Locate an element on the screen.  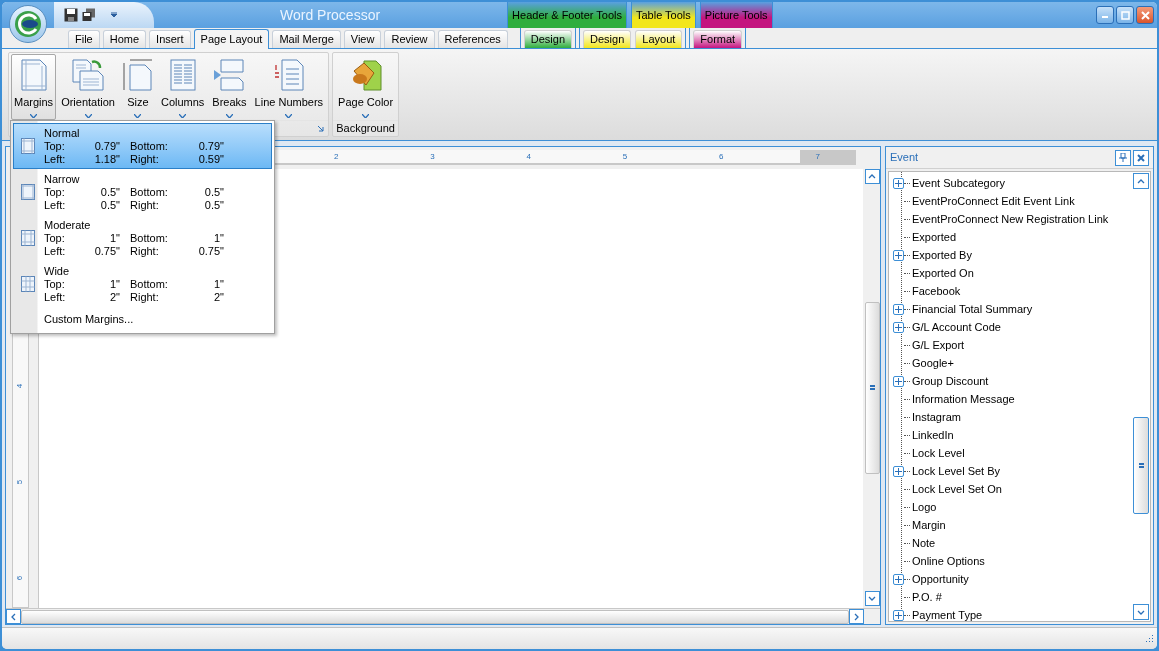
menu-item: Normal Top: 0.79" Bottom: 0.79" Left: 1.18" Right: 0.59" is located at coordinates (142, 146).